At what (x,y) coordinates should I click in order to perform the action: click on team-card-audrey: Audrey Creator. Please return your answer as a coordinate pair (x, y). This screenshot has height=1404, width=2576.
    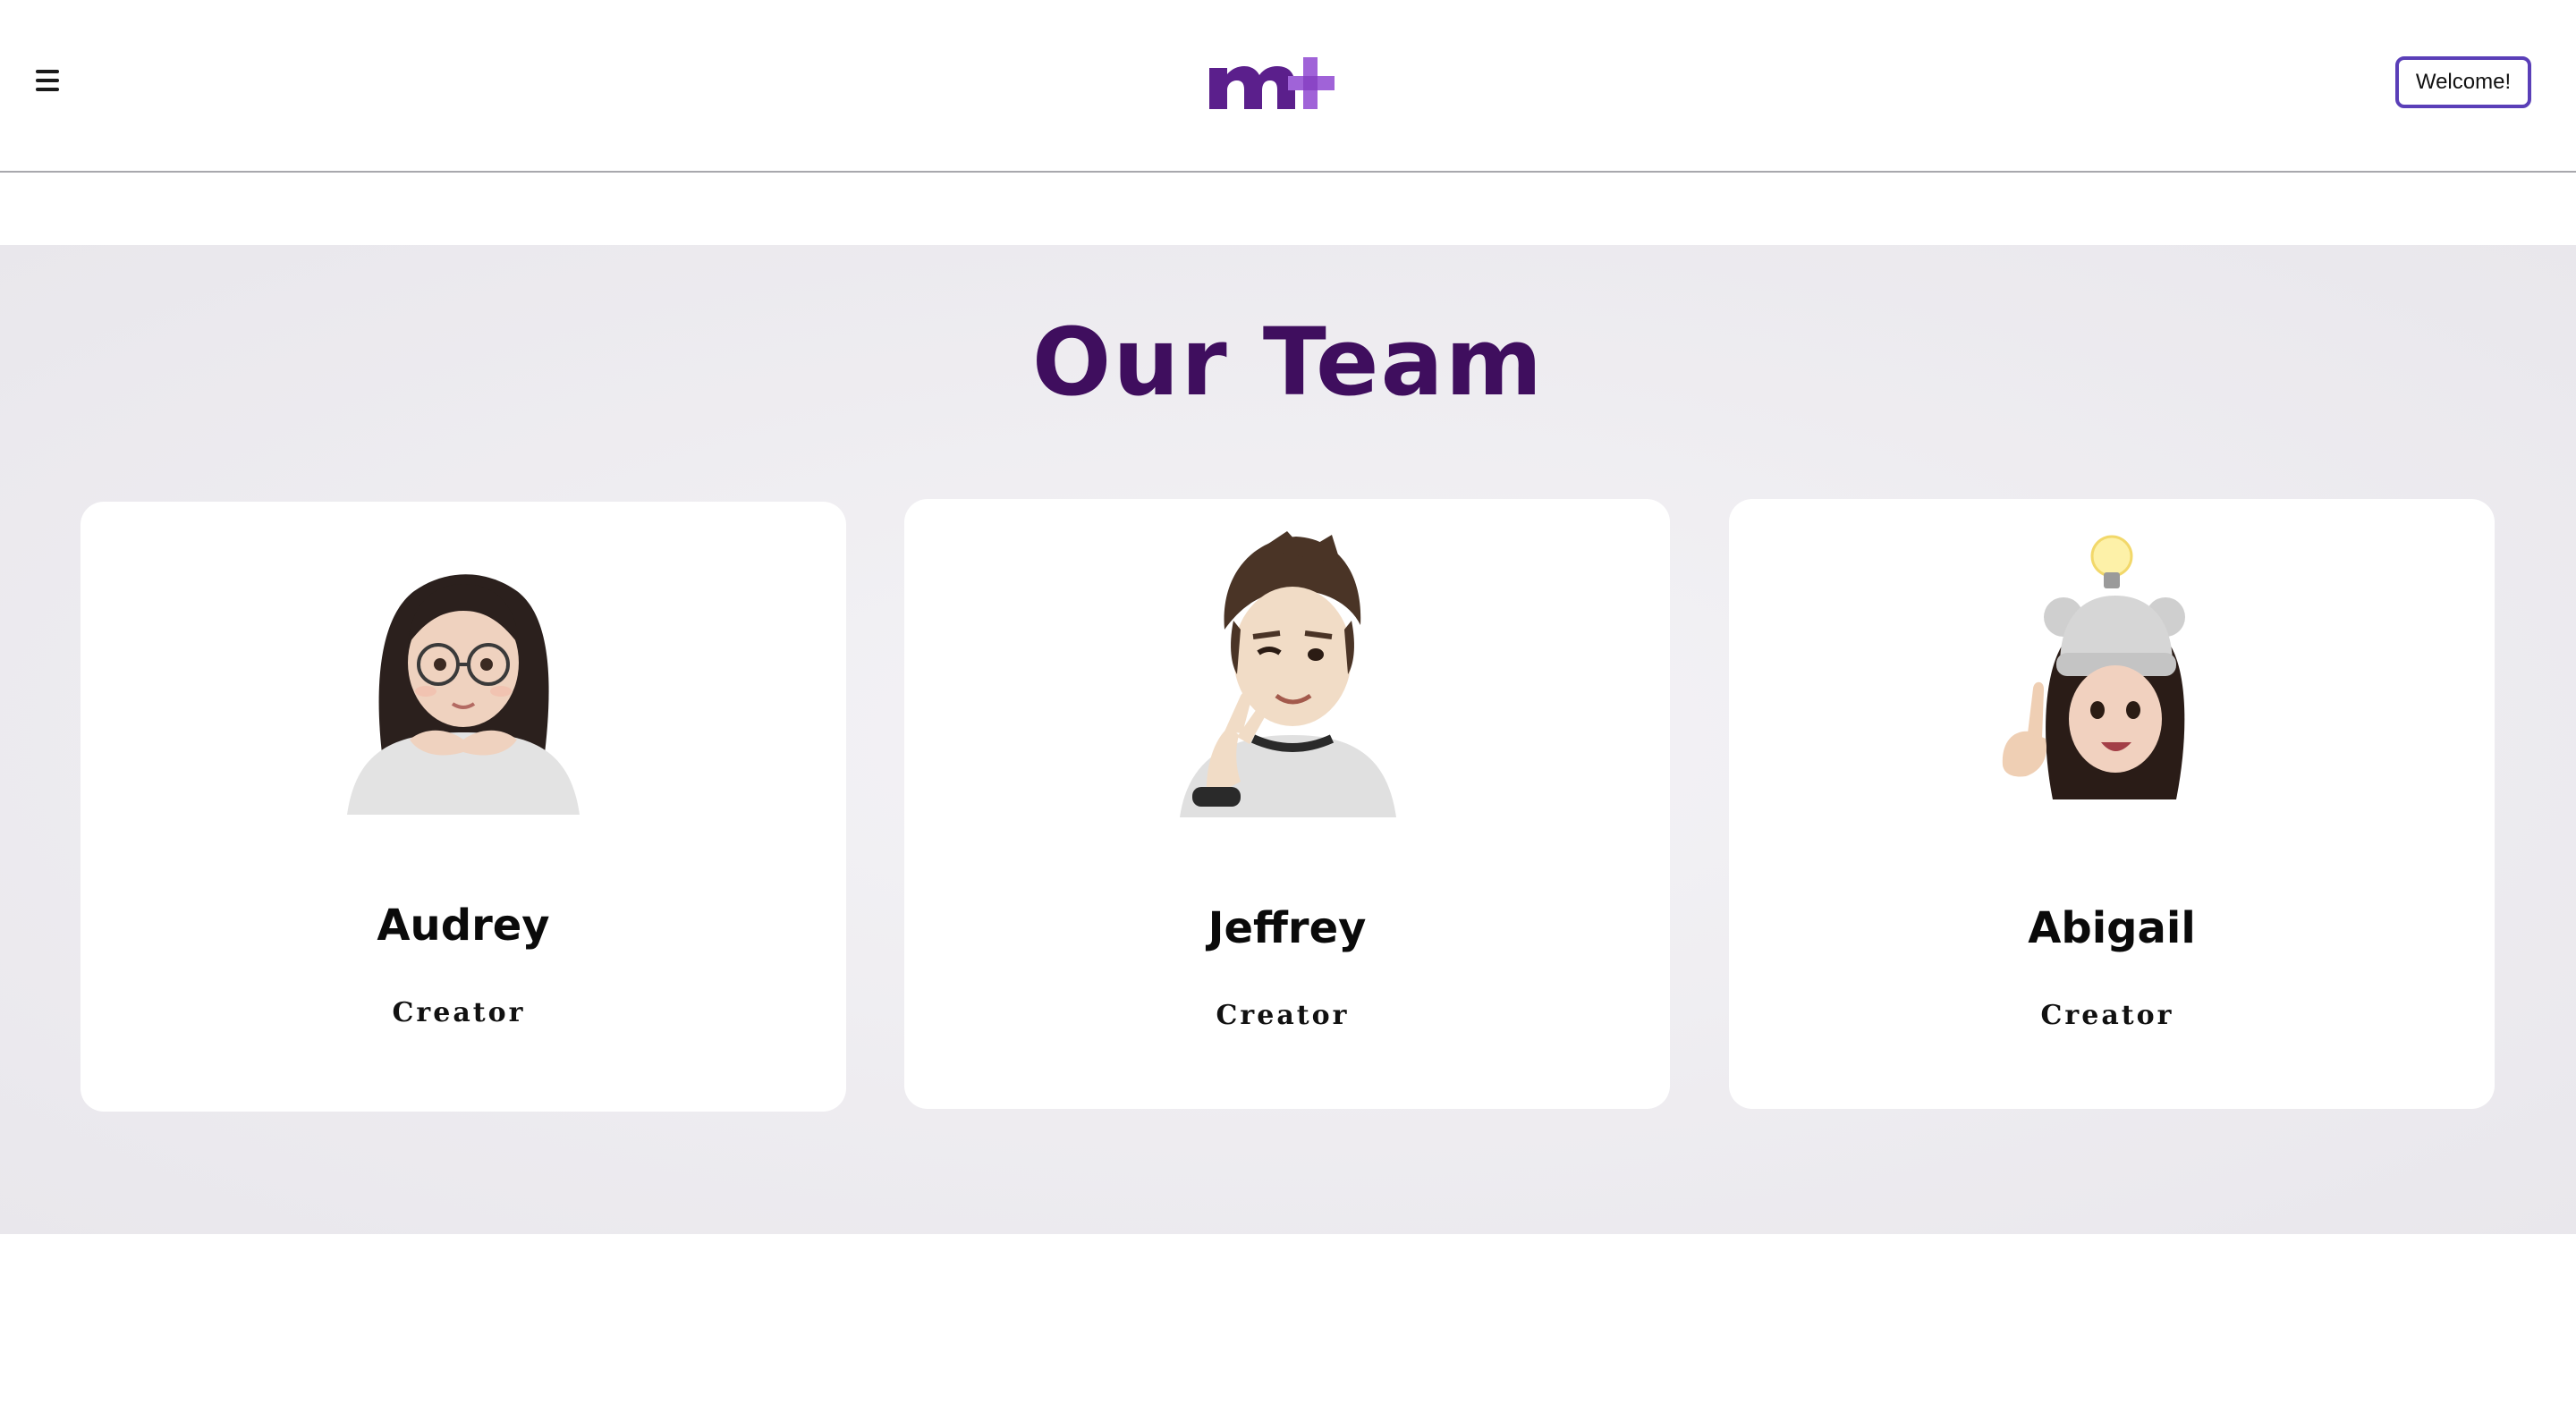
    Looking at the image, I should click on (463, 807).